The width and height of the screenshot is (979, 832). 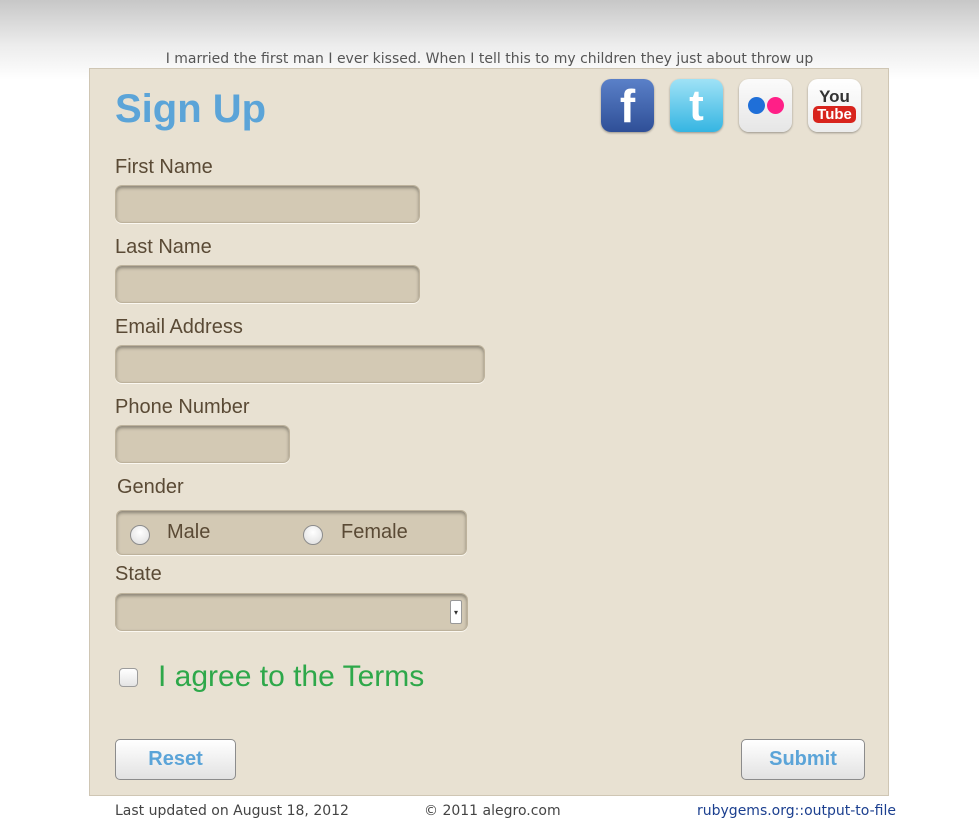 I want to click on gender-male-radio, so click(x=140, y=535).